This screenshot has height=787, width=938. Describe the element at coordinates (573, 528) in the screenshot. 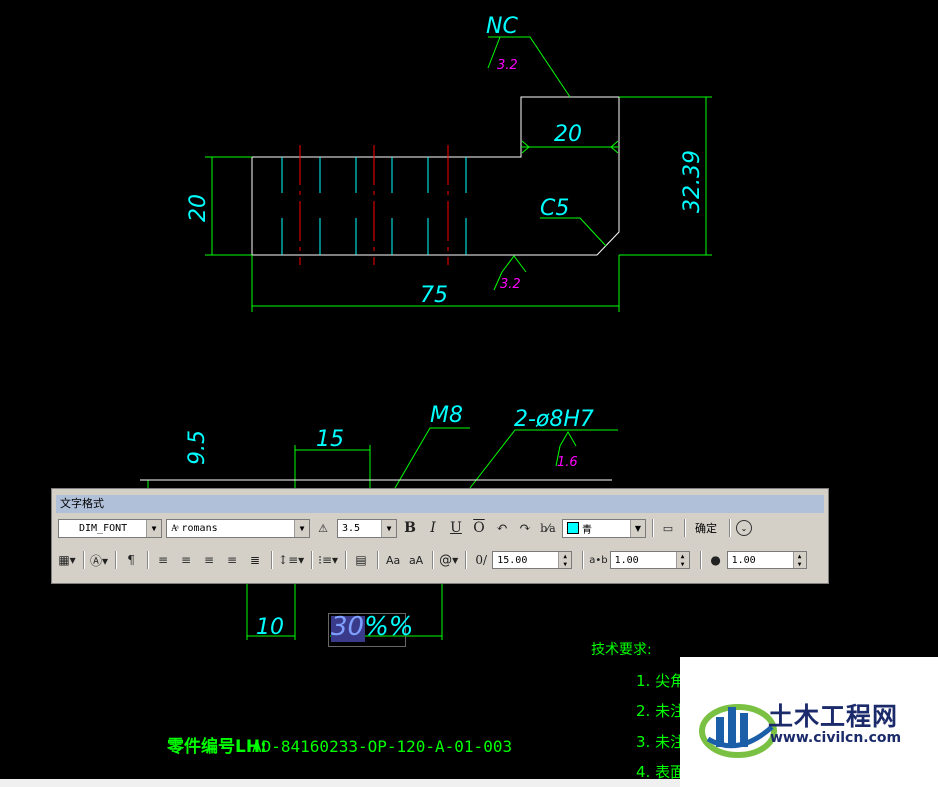

I see `color-swatch` at that location.